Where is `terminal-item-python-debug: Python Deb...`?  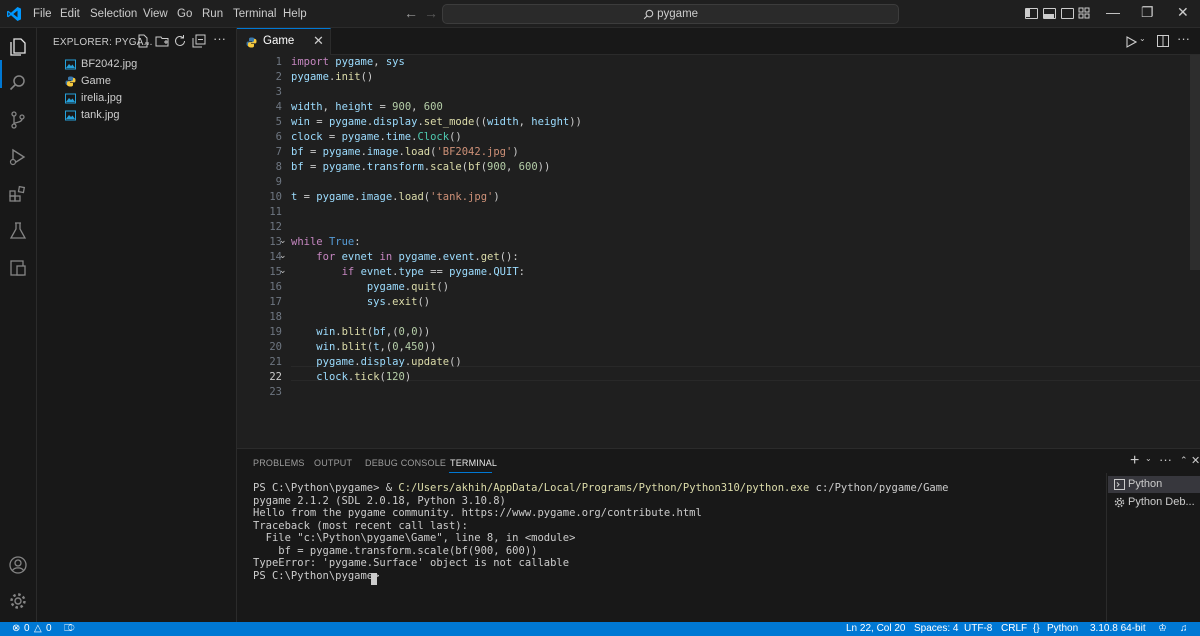 terminal-item-python-debug: Python Deb... is located at coordinates (1154, 502).